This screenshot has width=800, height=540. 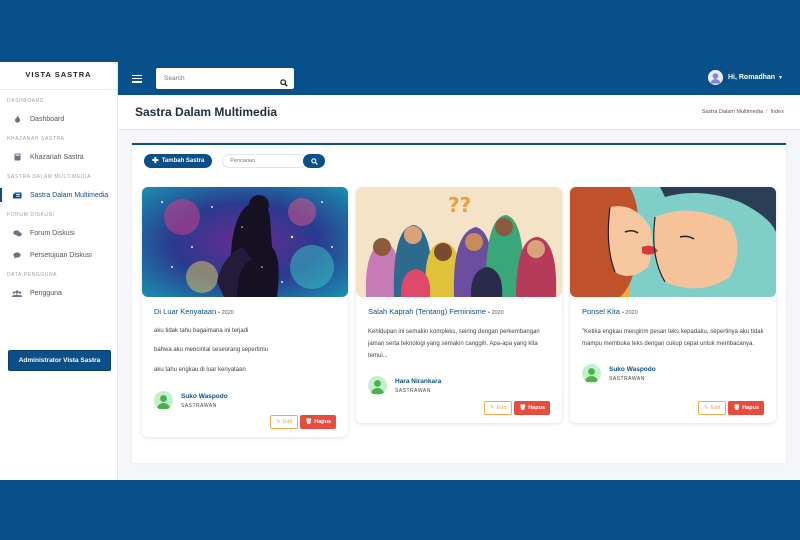 What do you see at coordinates (206, 112) in the screenshot?
I see `page-title: Sastra Dalam Multimedia` at bounding box center [206, 112].